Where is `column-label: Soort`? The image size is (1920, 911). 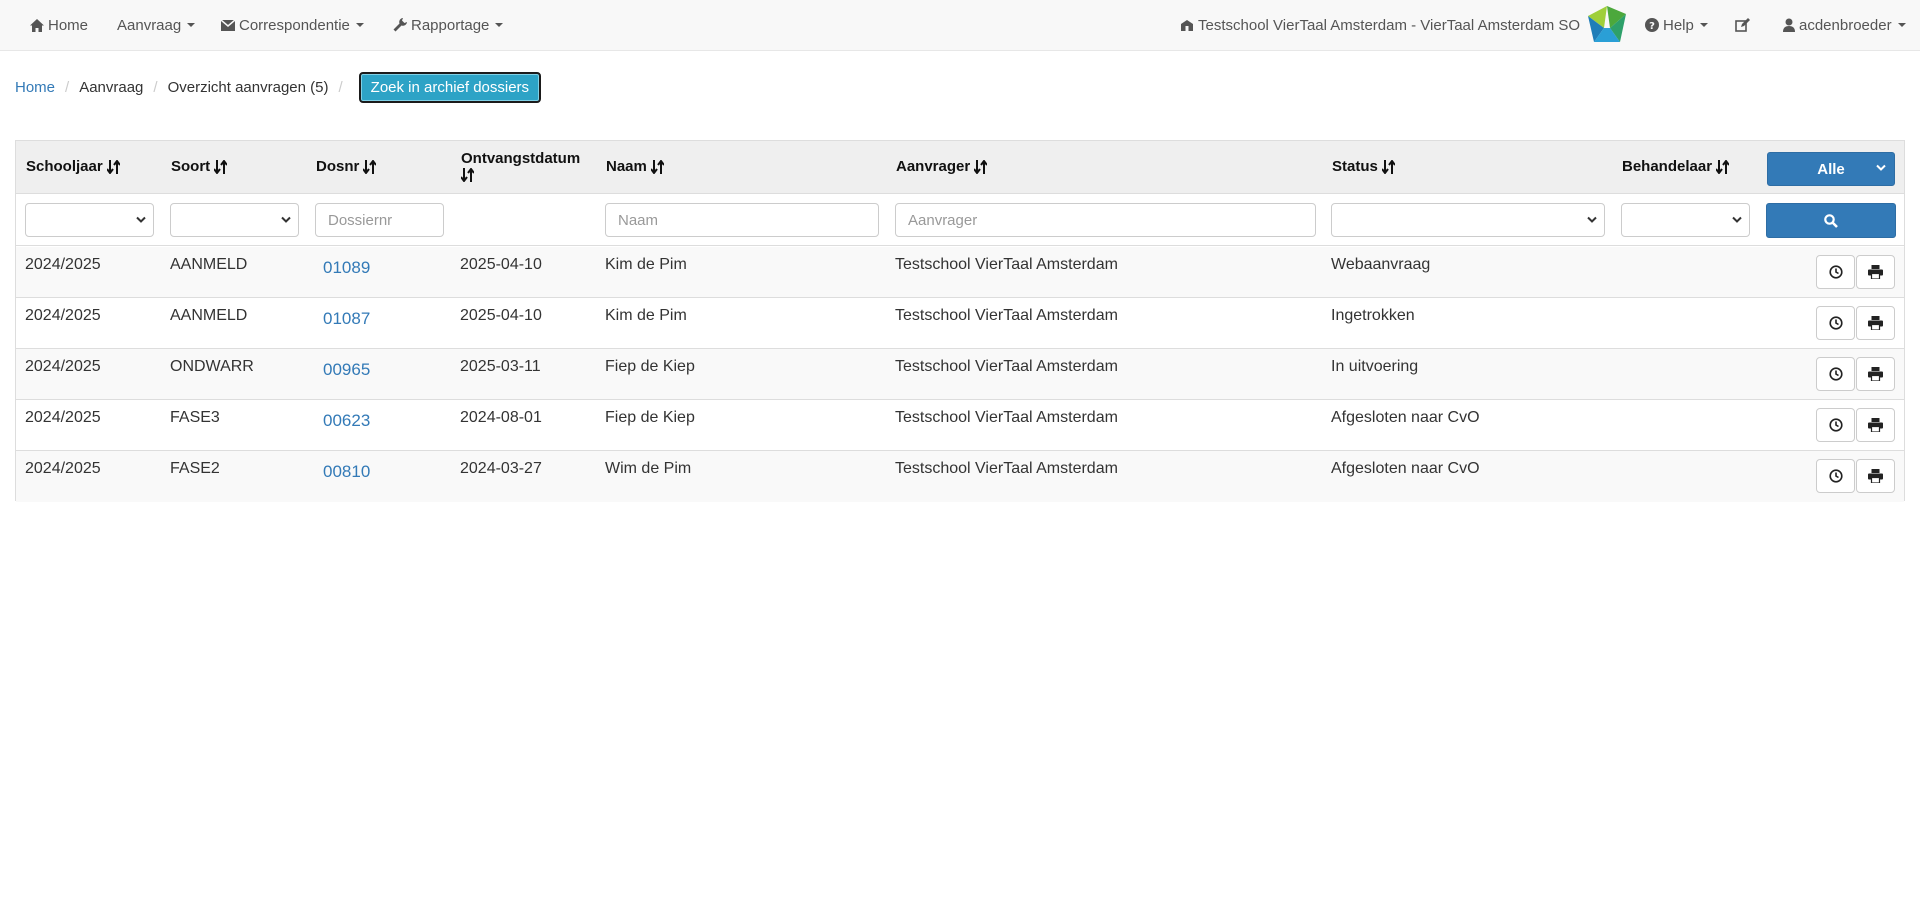 column-label: Soort is located at coordinates (191, 166).